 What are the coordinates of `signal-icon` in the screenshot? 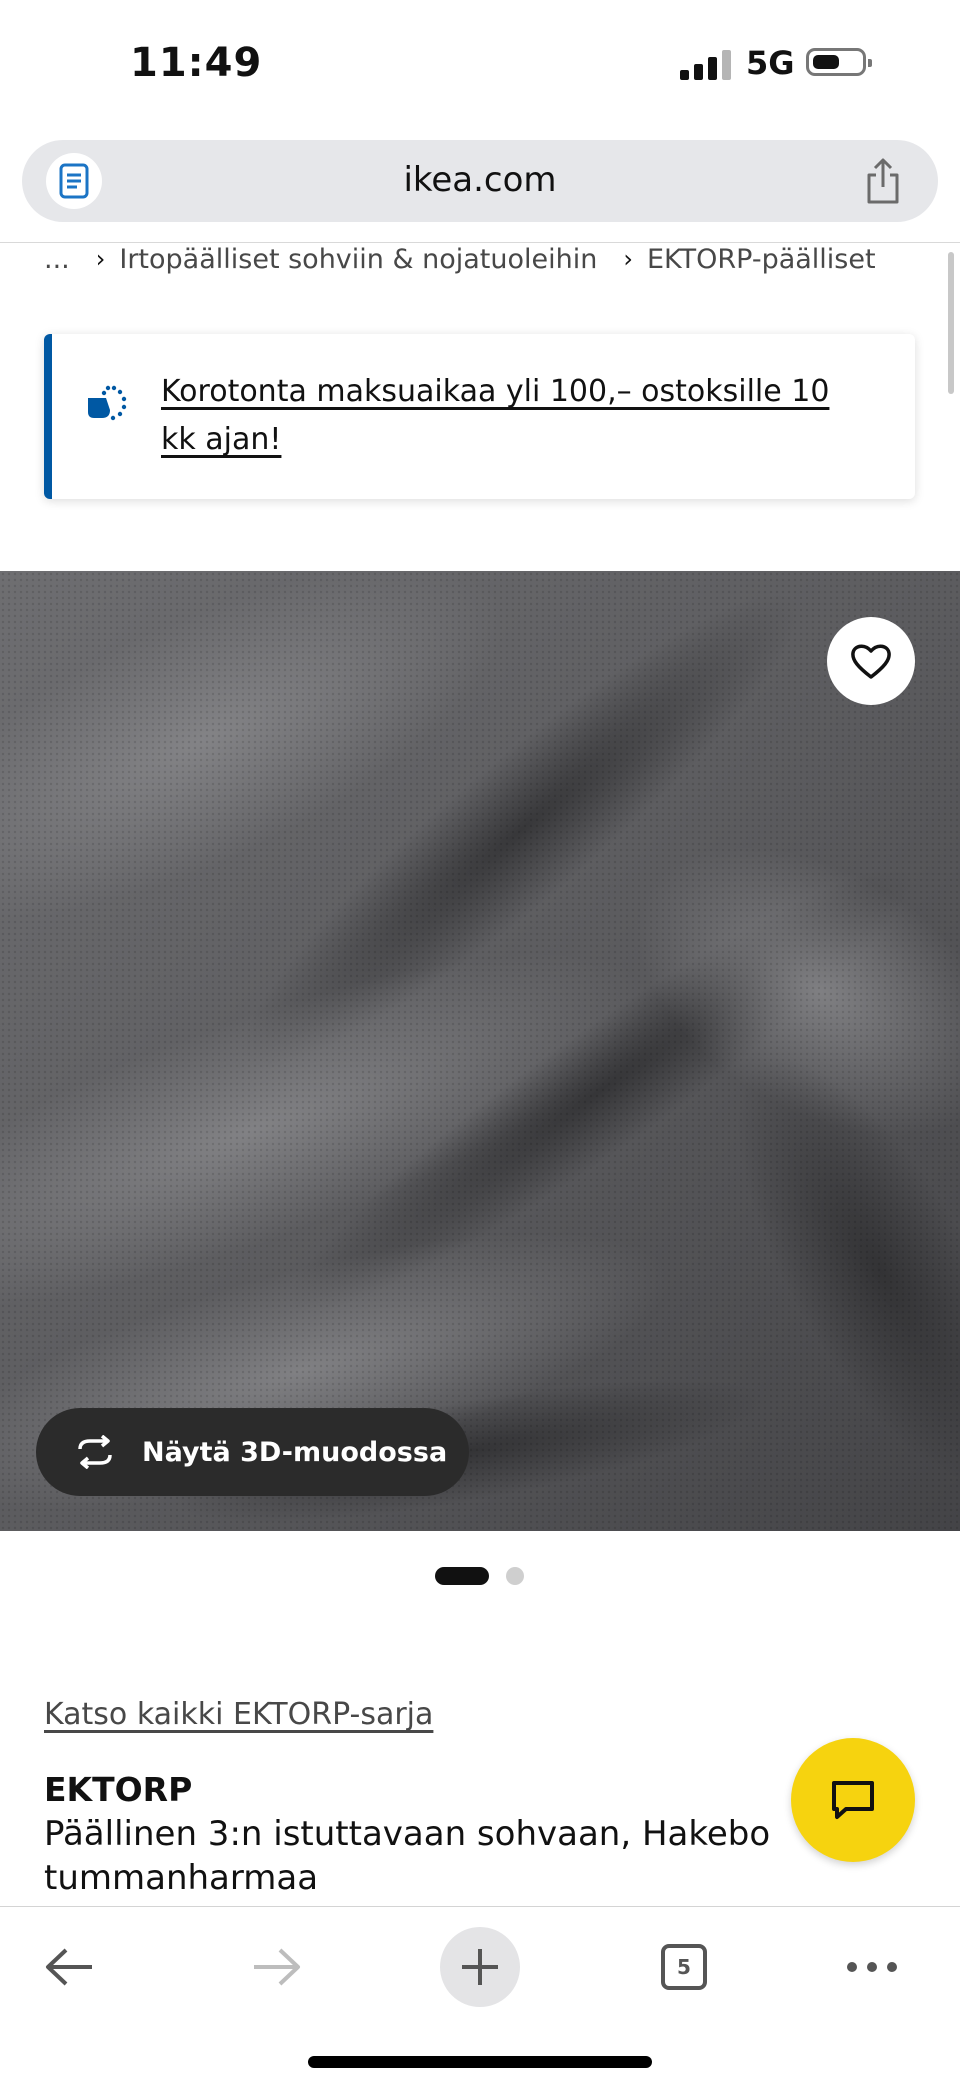 It's located at (705, 64).